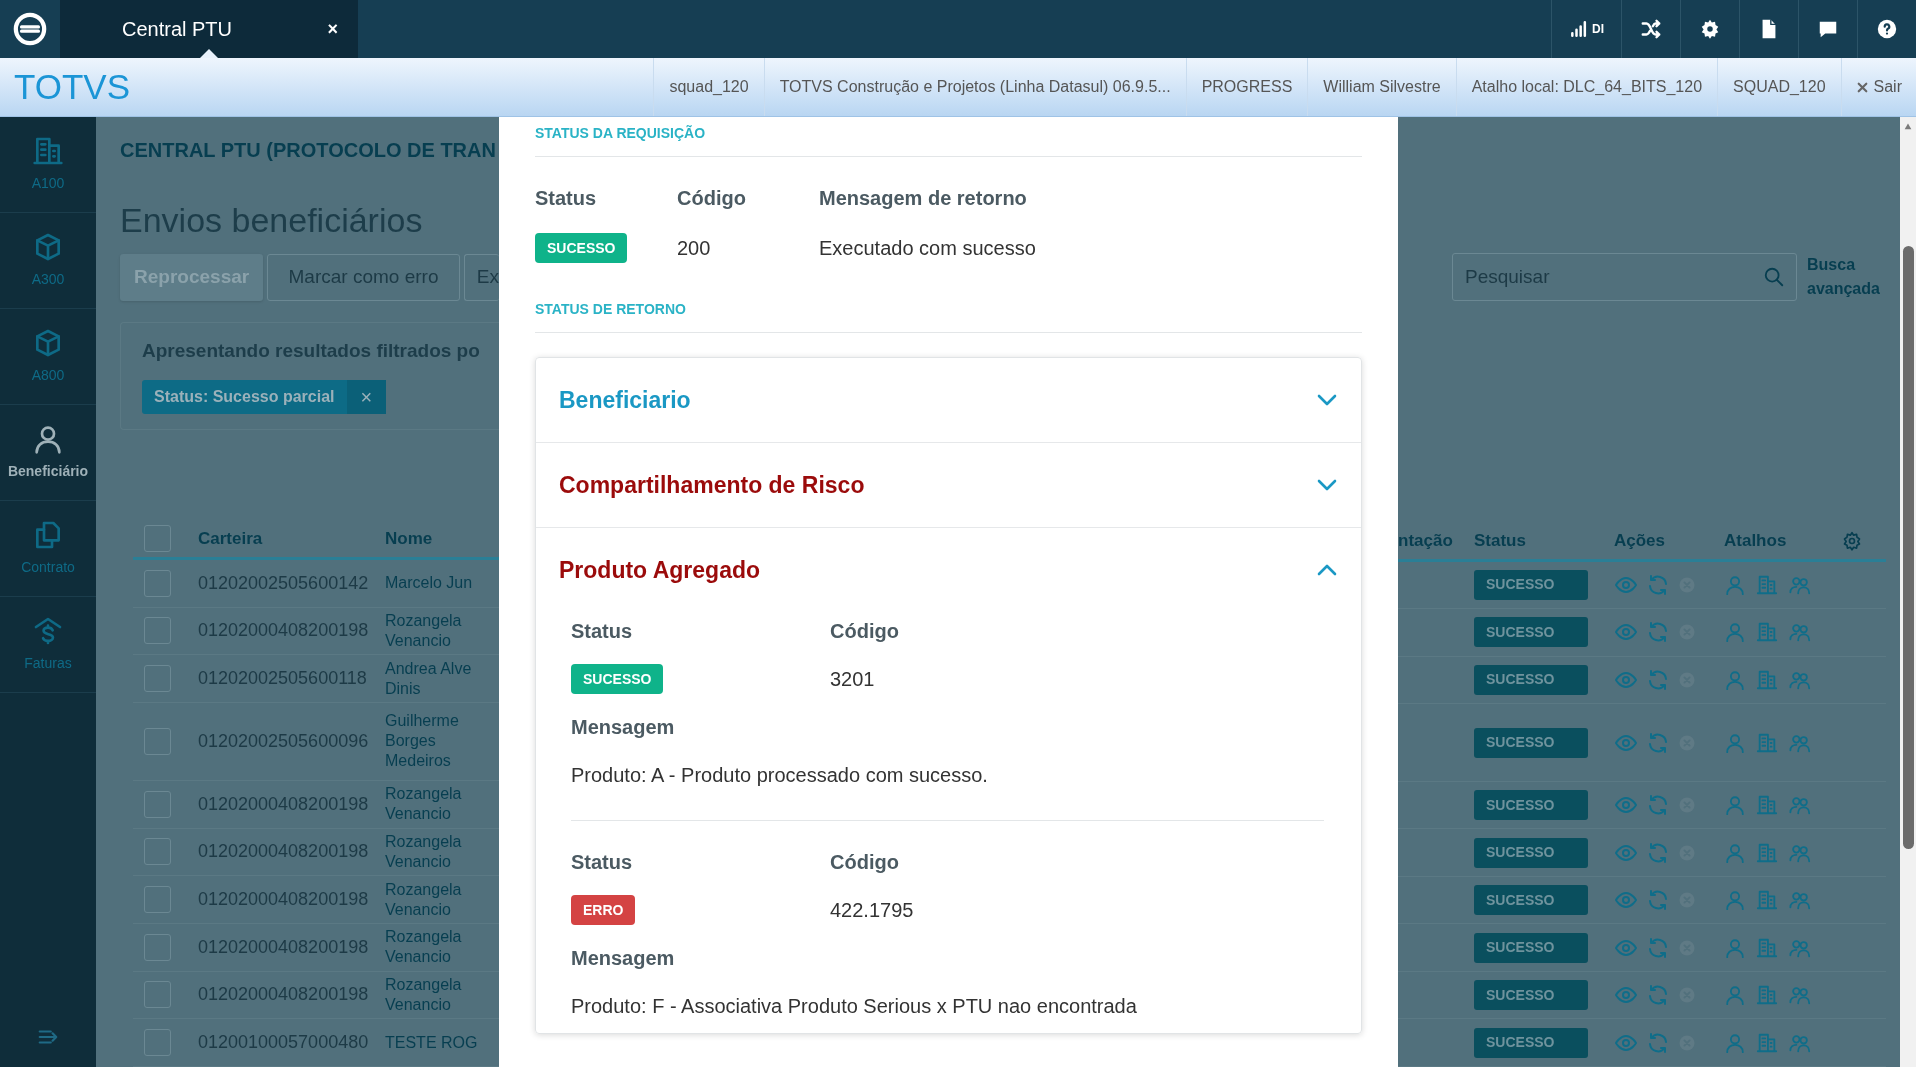 The height and width of the screenshot is (1067, 1916). I want to click on accordion-title: Produto Agregado, so click(660, 570).